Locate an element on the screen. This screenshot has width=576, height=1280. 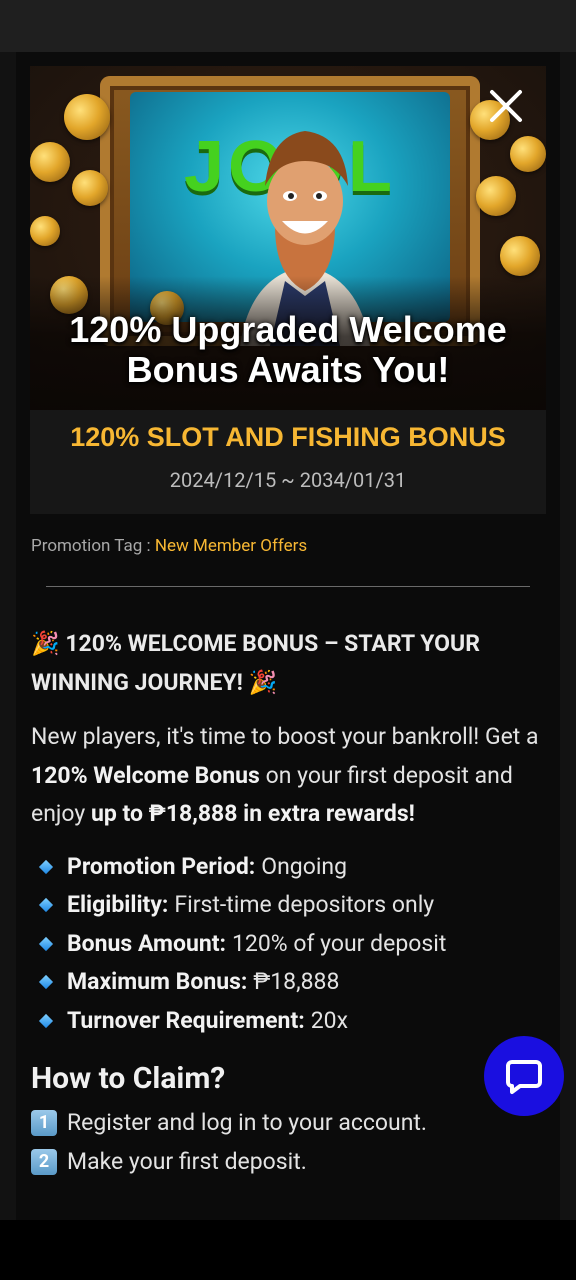
detail-label: Bonus Amount: is located at coordinates (146, 943).